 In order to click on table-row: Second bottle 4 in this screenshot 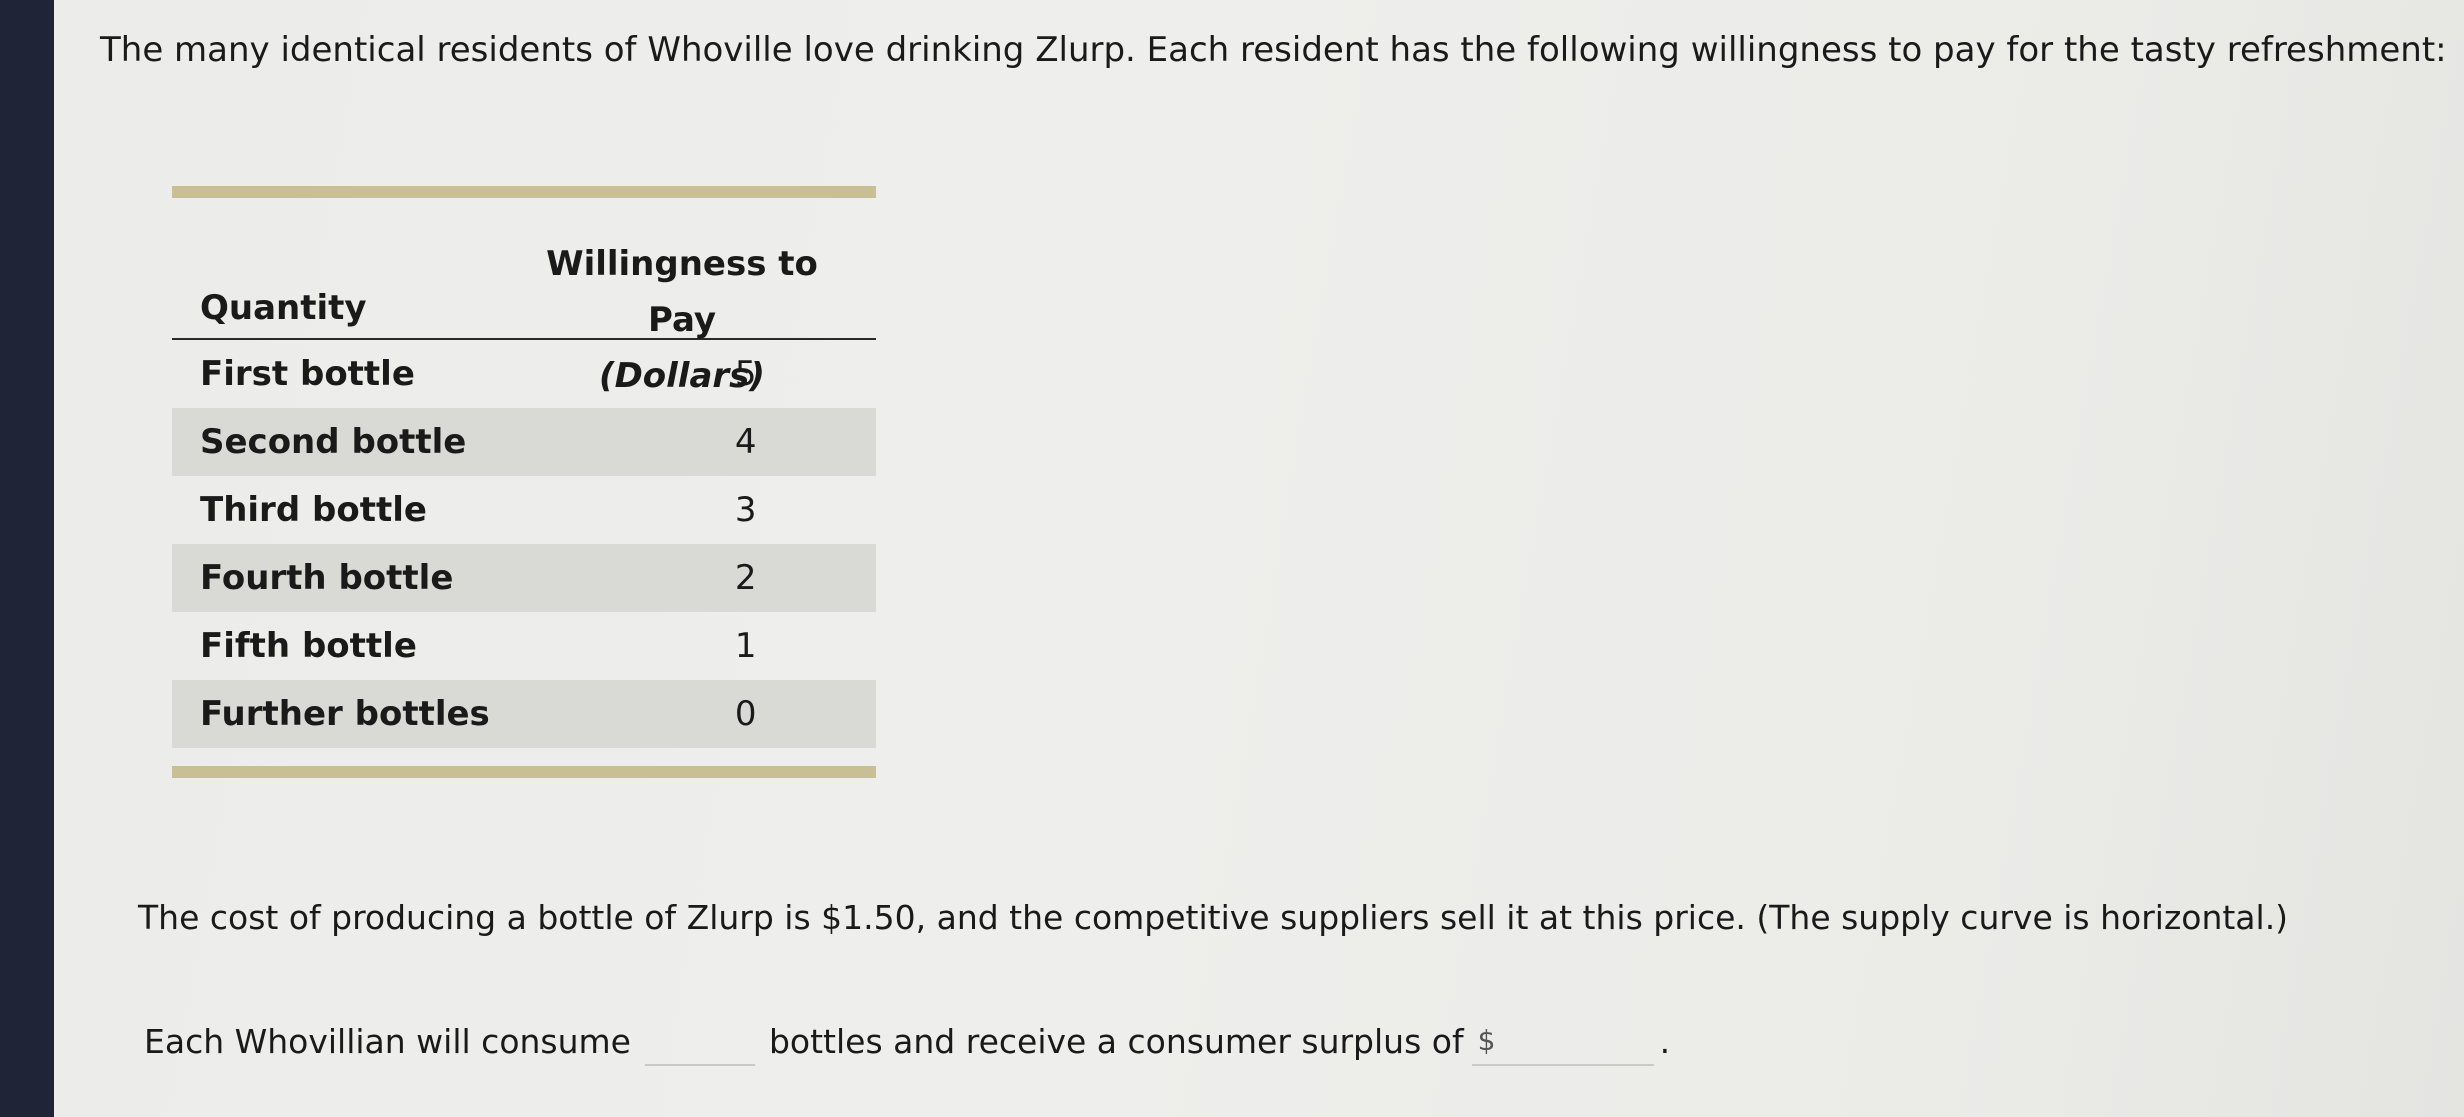, I will do `click(524, 442)`.